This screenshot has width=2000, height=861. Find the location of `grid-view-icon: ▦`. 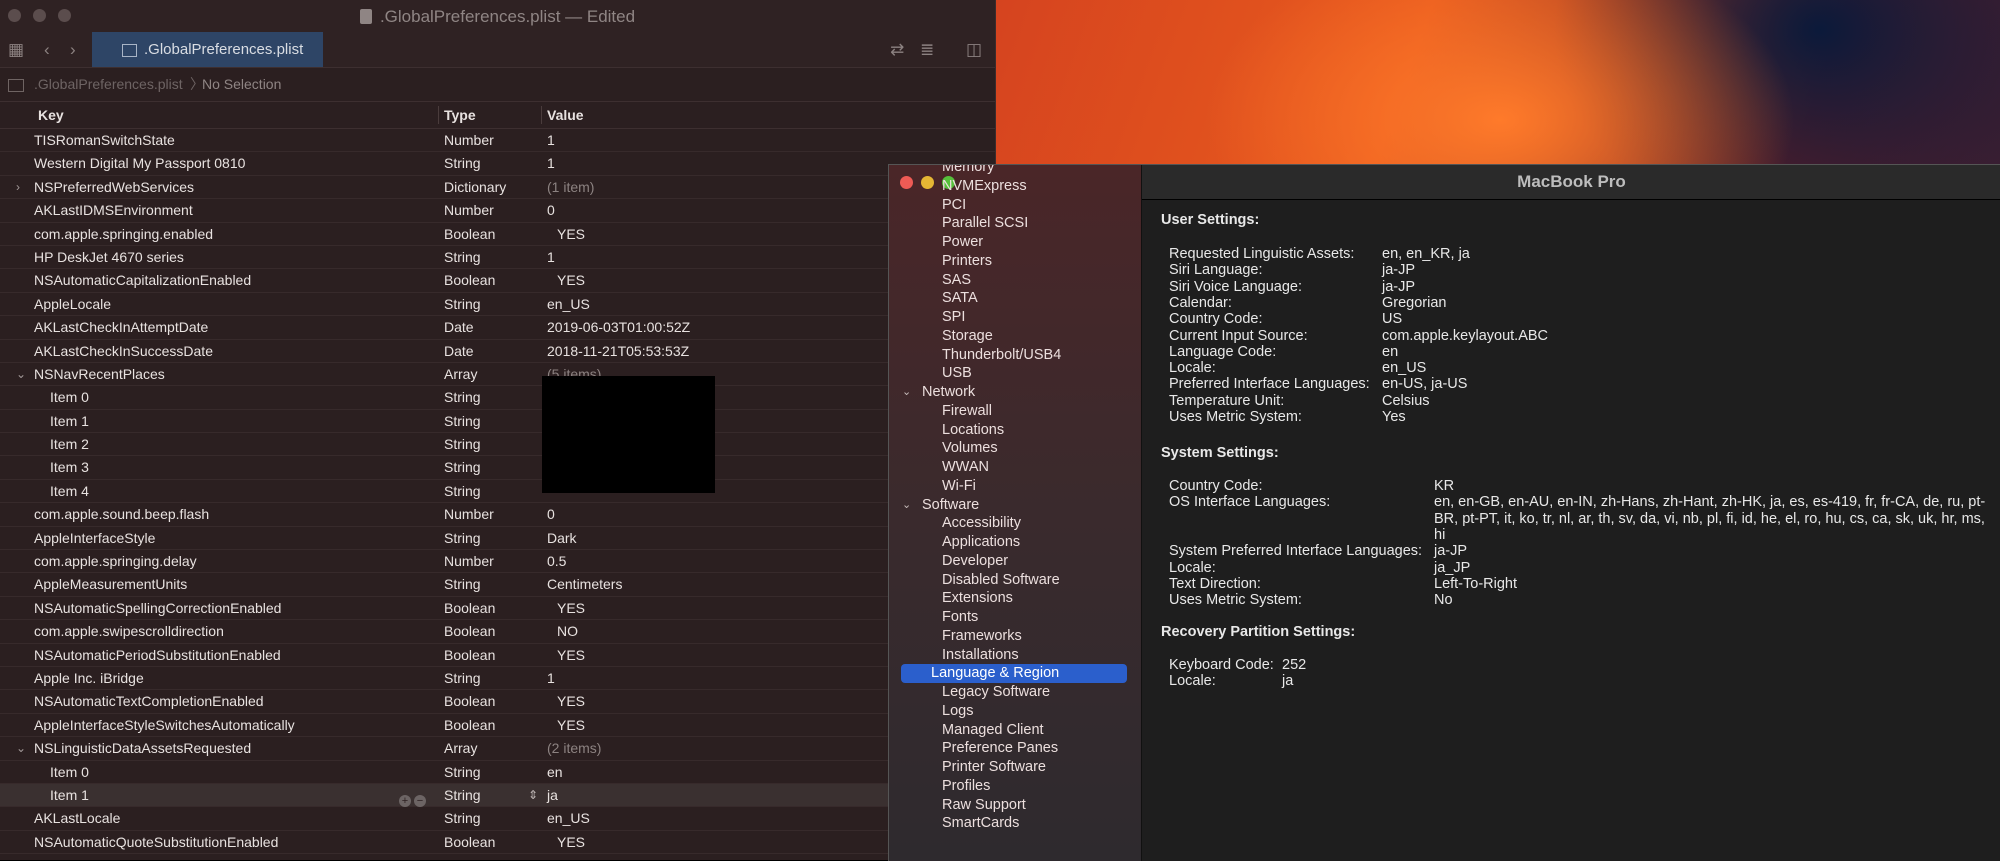

grid-view-icon: ▦ is located at coordinates (16, 50).